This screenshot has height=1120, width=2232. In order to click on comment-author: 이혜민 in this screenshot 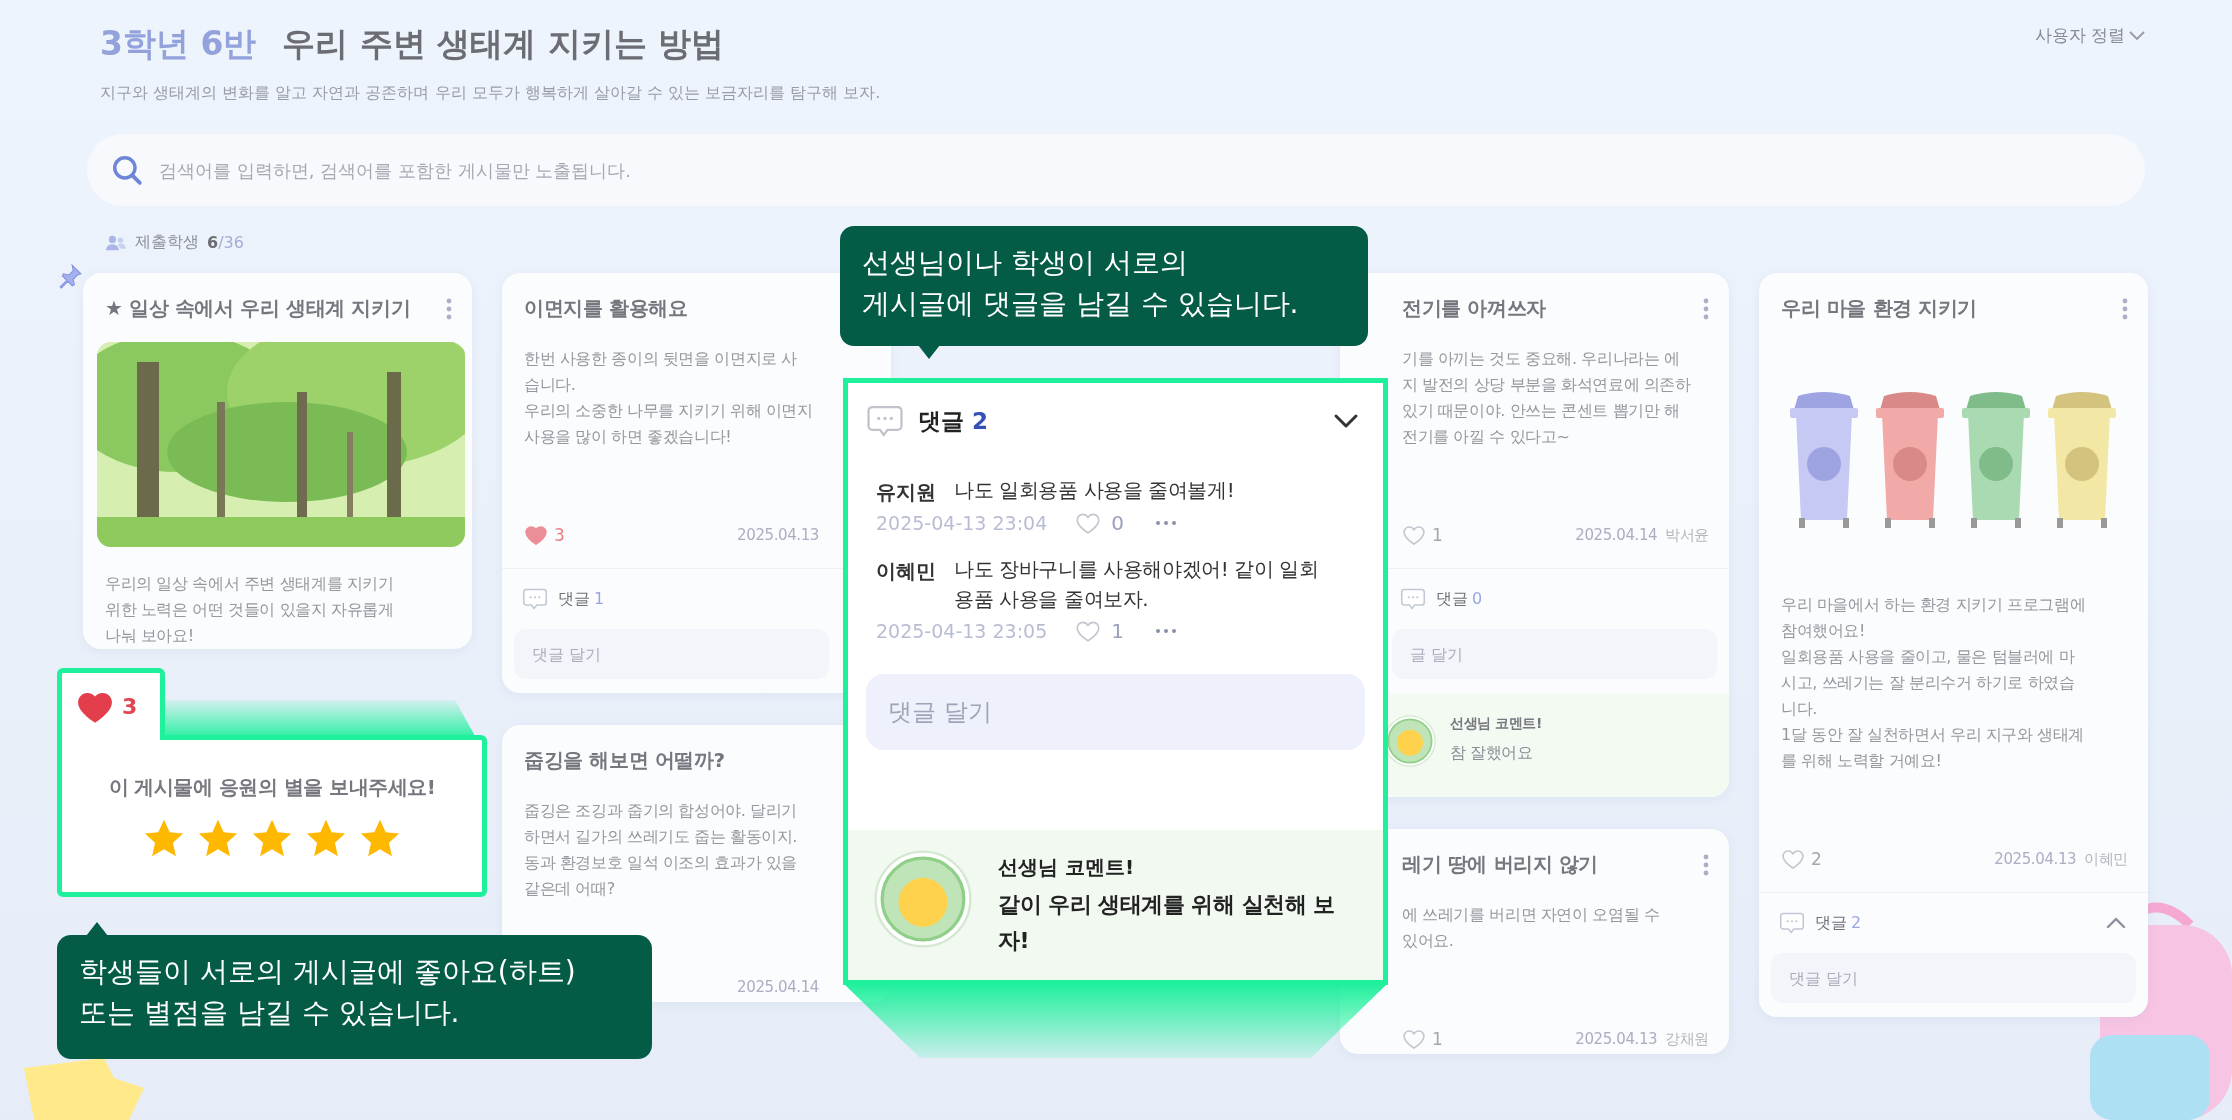, I will do `click(906, 571)`.